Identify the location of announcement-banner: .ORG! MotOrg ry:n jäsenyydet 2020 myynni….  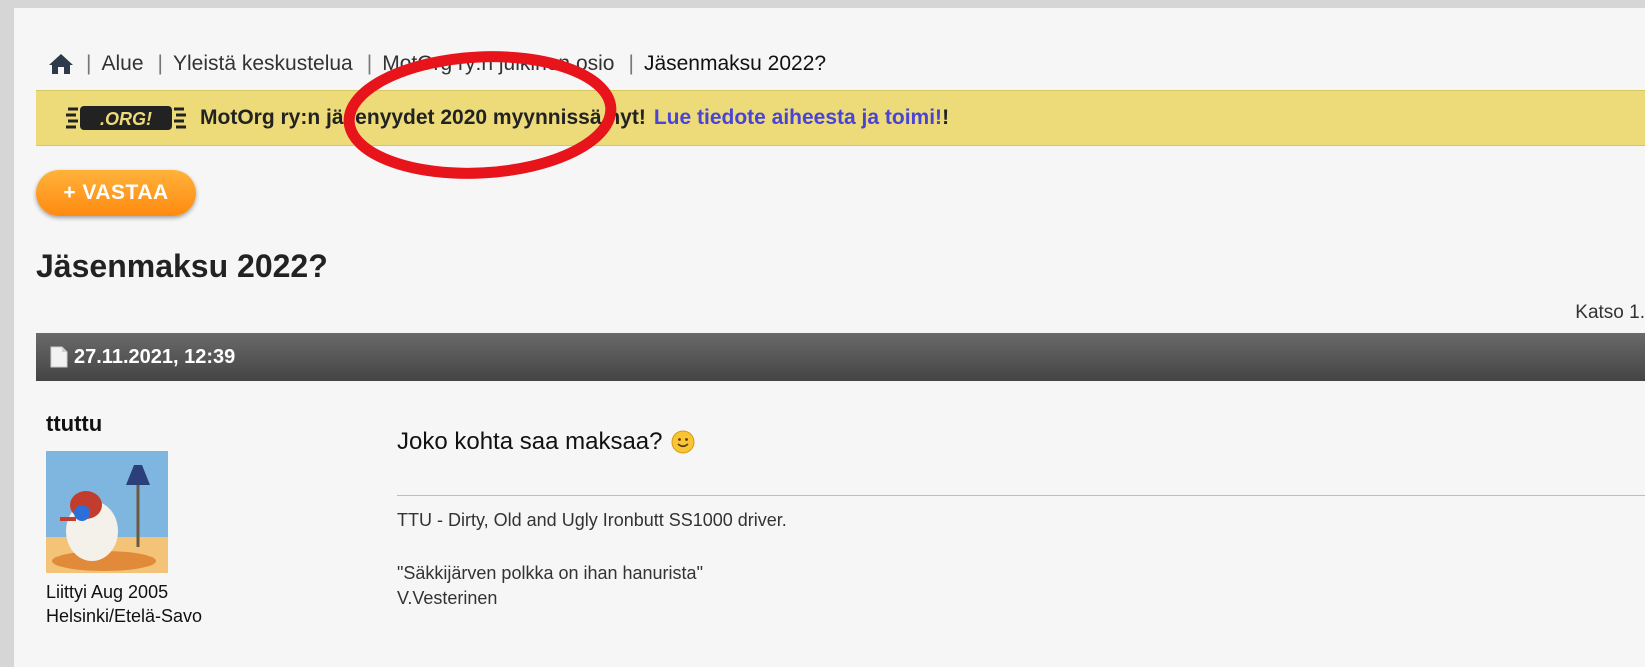
(840, 118).